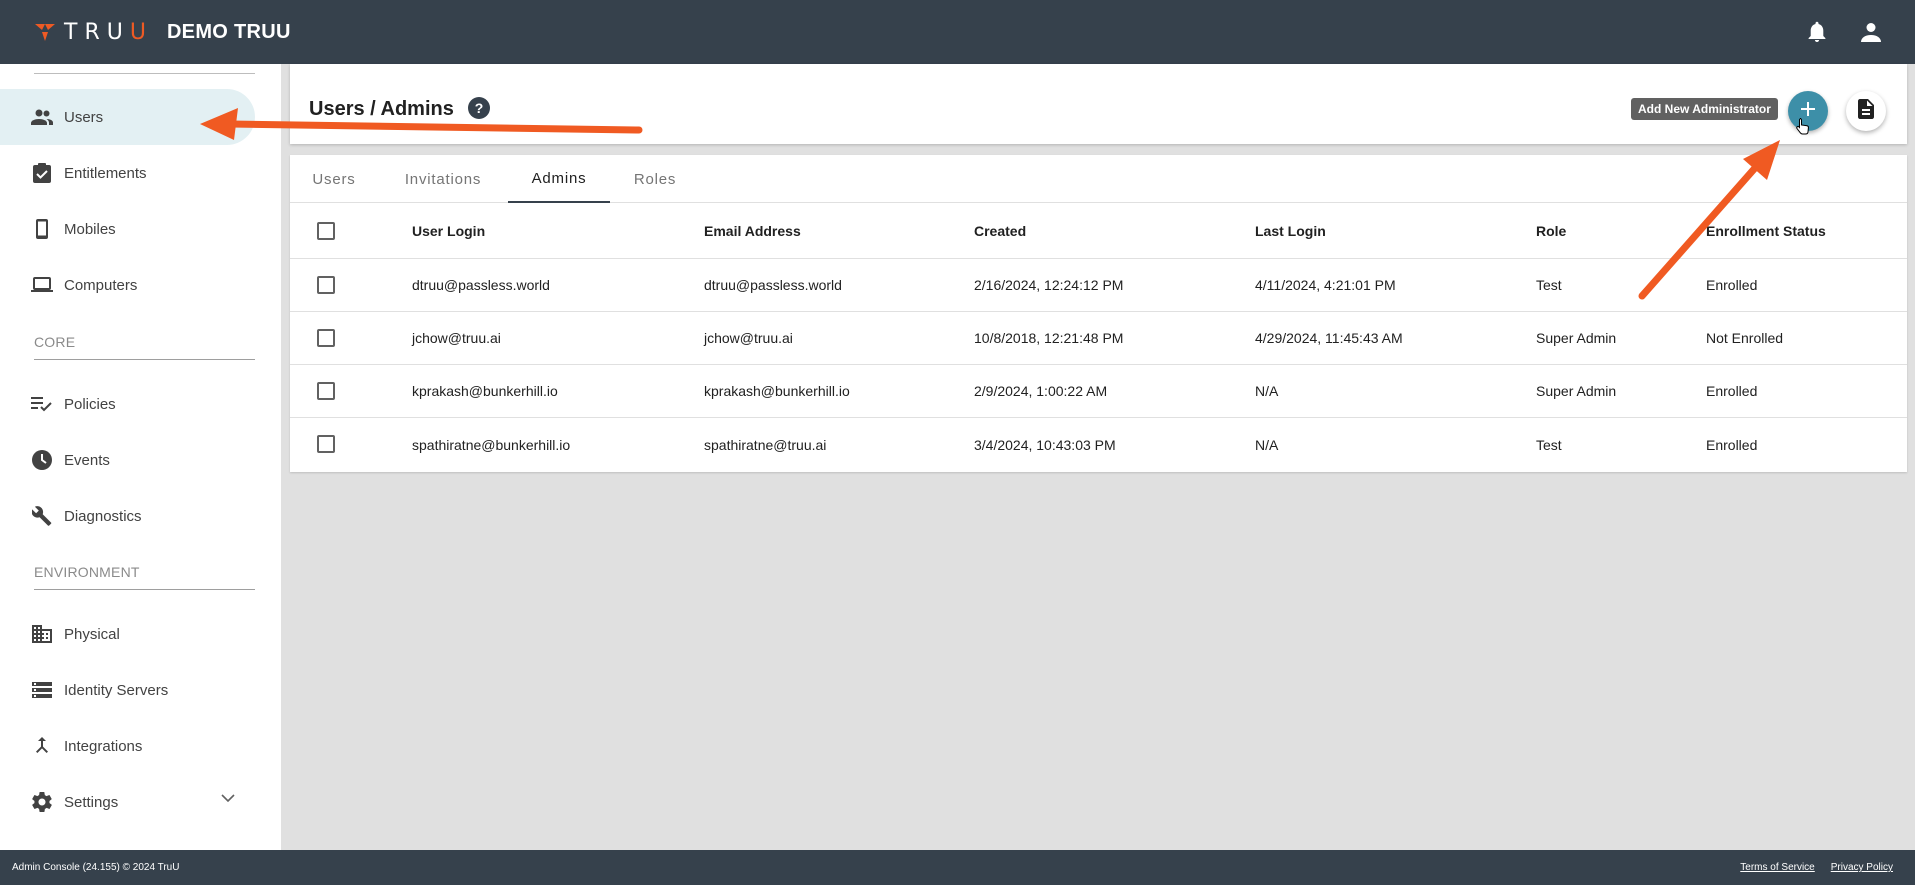  What do you see at coordinates (1098, 104) in the screenshot?
I see `page-header: Users / Admins ? Add New Administrator` at bounding box center [1098, 104].